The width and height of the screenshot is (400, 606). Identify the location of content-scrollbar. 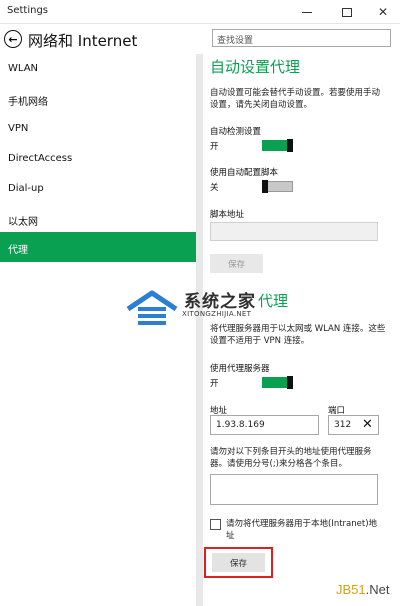
(199, 330).